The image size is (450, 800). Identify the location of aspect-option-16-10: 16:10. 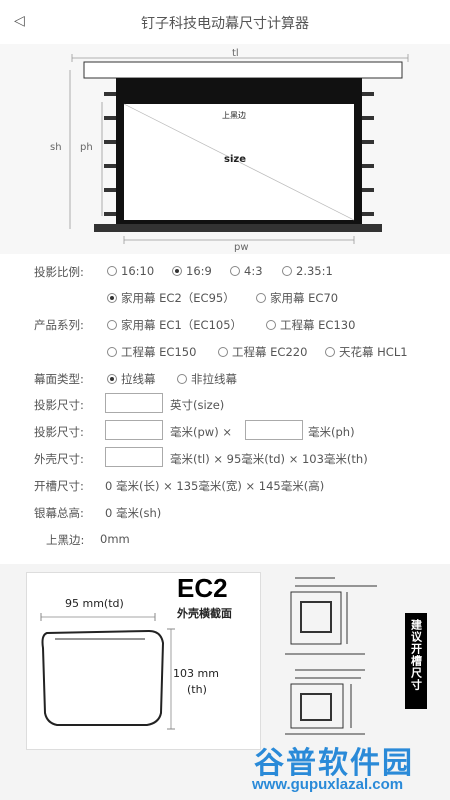
(130, 271).